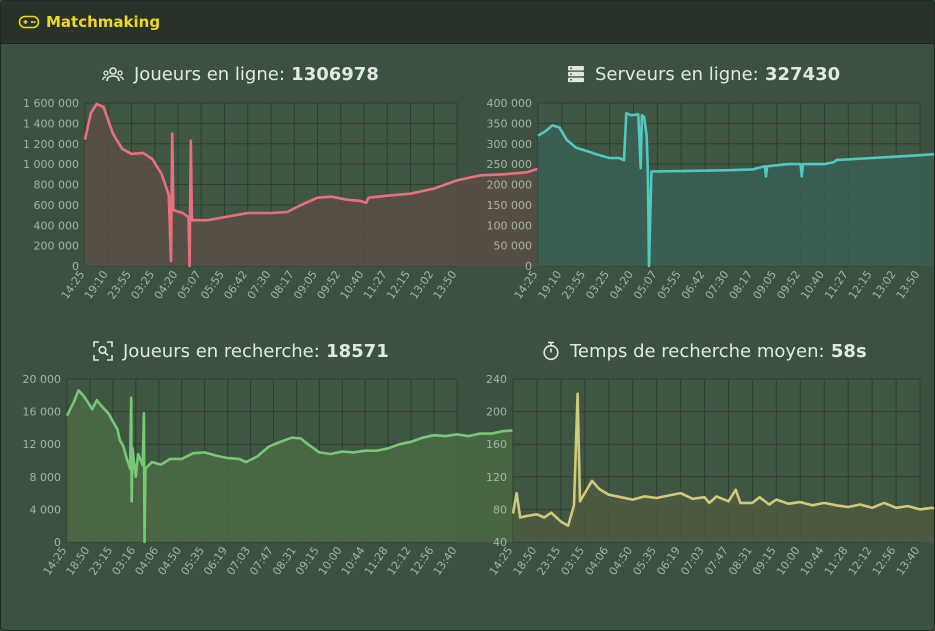  What do you see at coordinates (812, 560) in the screenshot?
I see `x-tick-label: 10:44` at bounding box center [812, 560].